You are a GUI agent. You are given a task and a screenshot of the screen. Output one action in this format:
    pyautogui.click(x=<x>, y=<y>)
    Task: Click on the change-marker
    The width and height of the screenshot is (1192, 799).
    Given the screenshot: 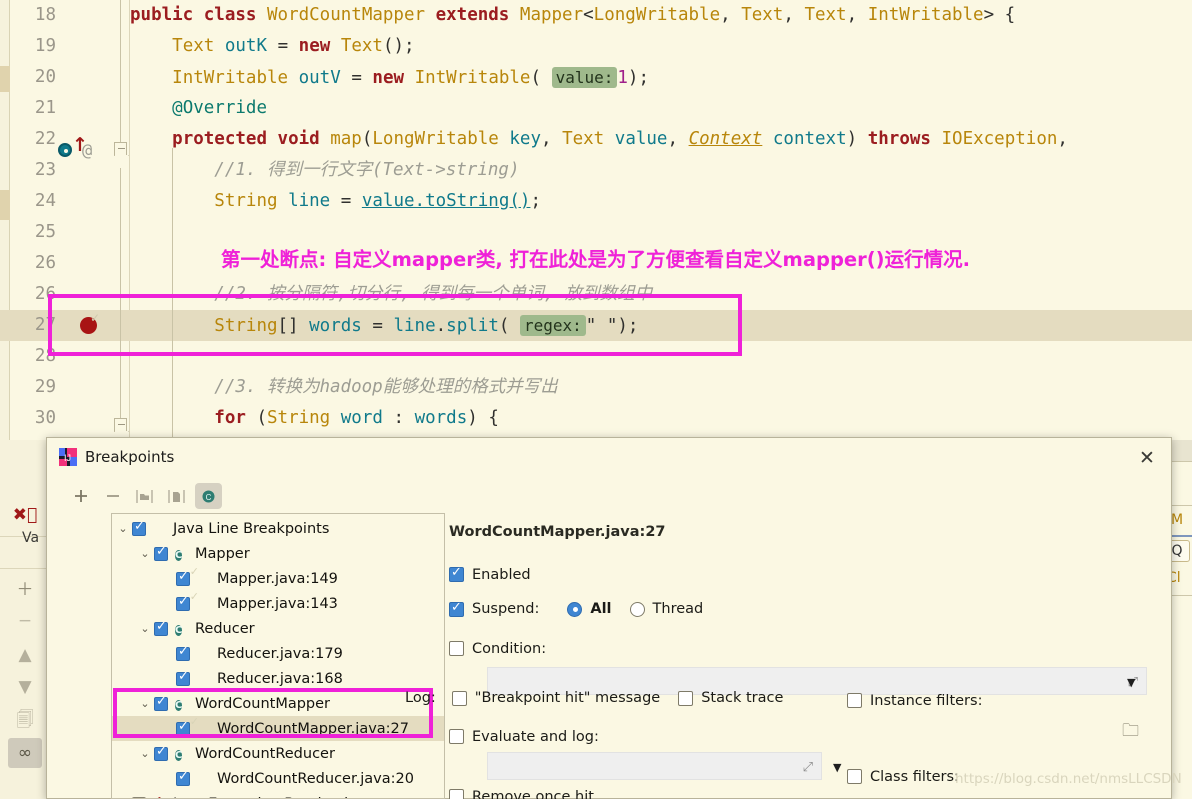 What is the action you would take?
    pyautogui.click(x=5, y=205)
    